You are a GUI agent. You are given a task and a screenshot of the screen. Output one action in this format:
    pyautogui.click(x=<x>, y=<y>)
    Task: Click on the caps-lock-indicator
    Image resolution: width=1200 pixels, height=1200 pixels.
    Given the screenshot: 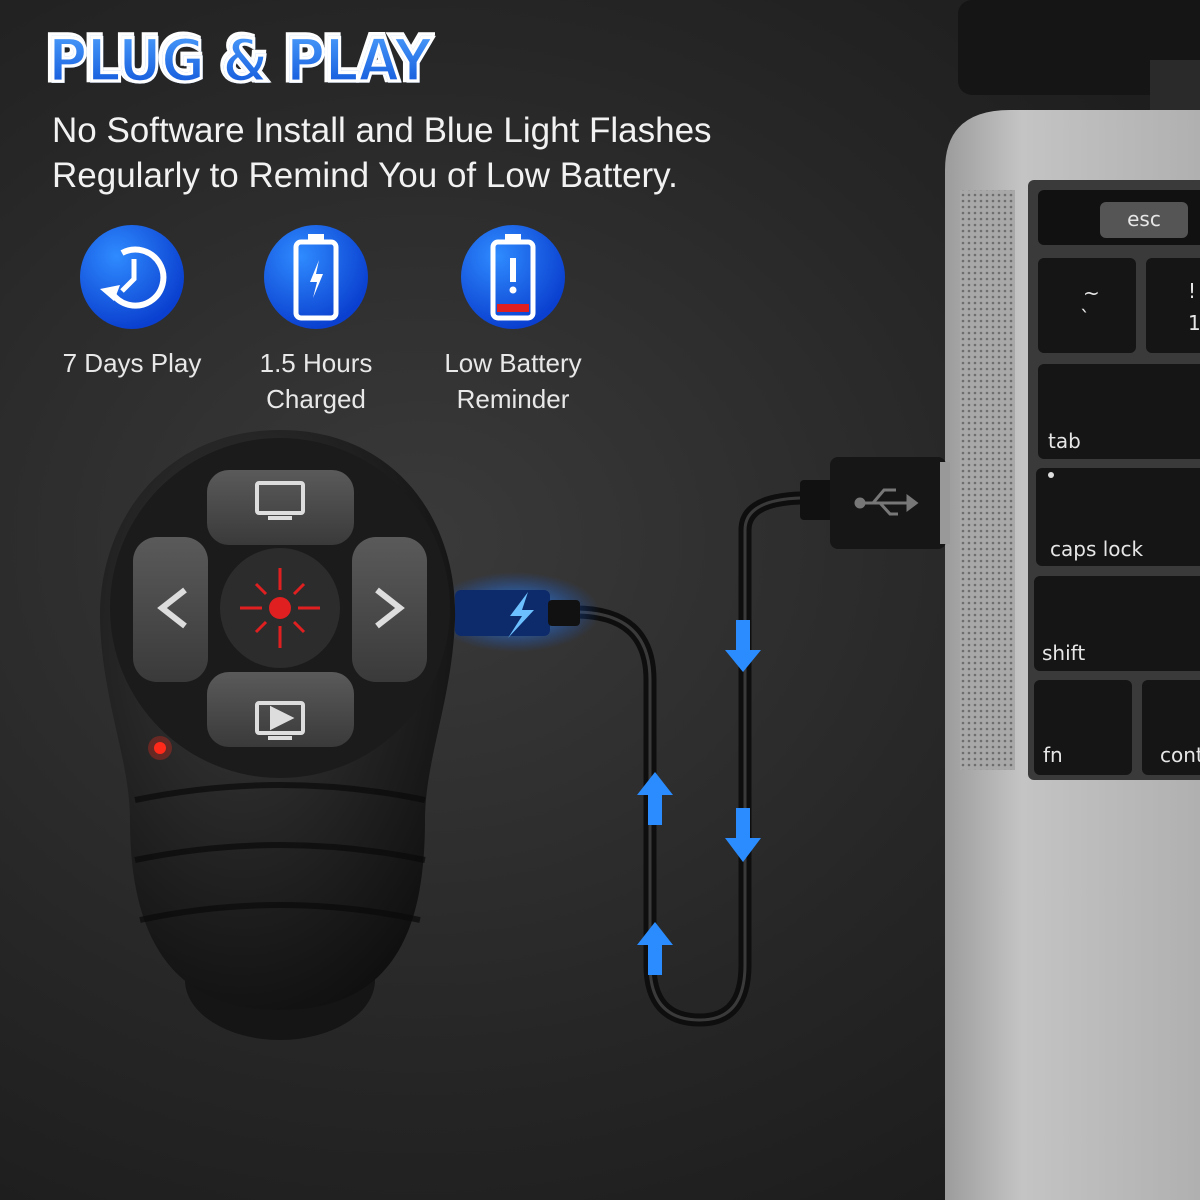 What is the action you would take?
    pyautogui.click(x=1051, y=475)
    